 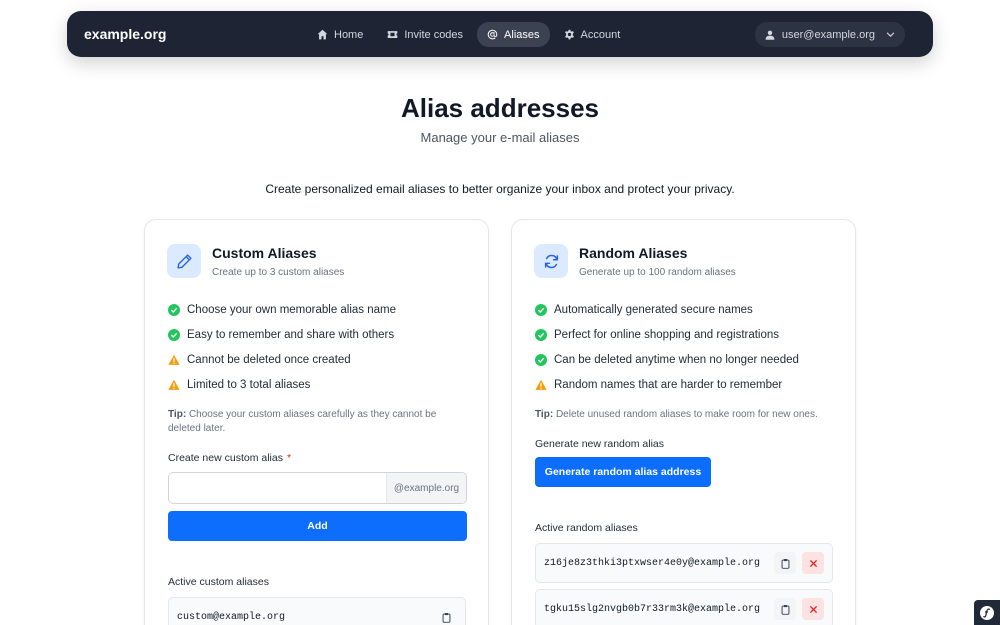 I want to click on random-aliases-title: Random Aliases, so click(x=633, y=253).